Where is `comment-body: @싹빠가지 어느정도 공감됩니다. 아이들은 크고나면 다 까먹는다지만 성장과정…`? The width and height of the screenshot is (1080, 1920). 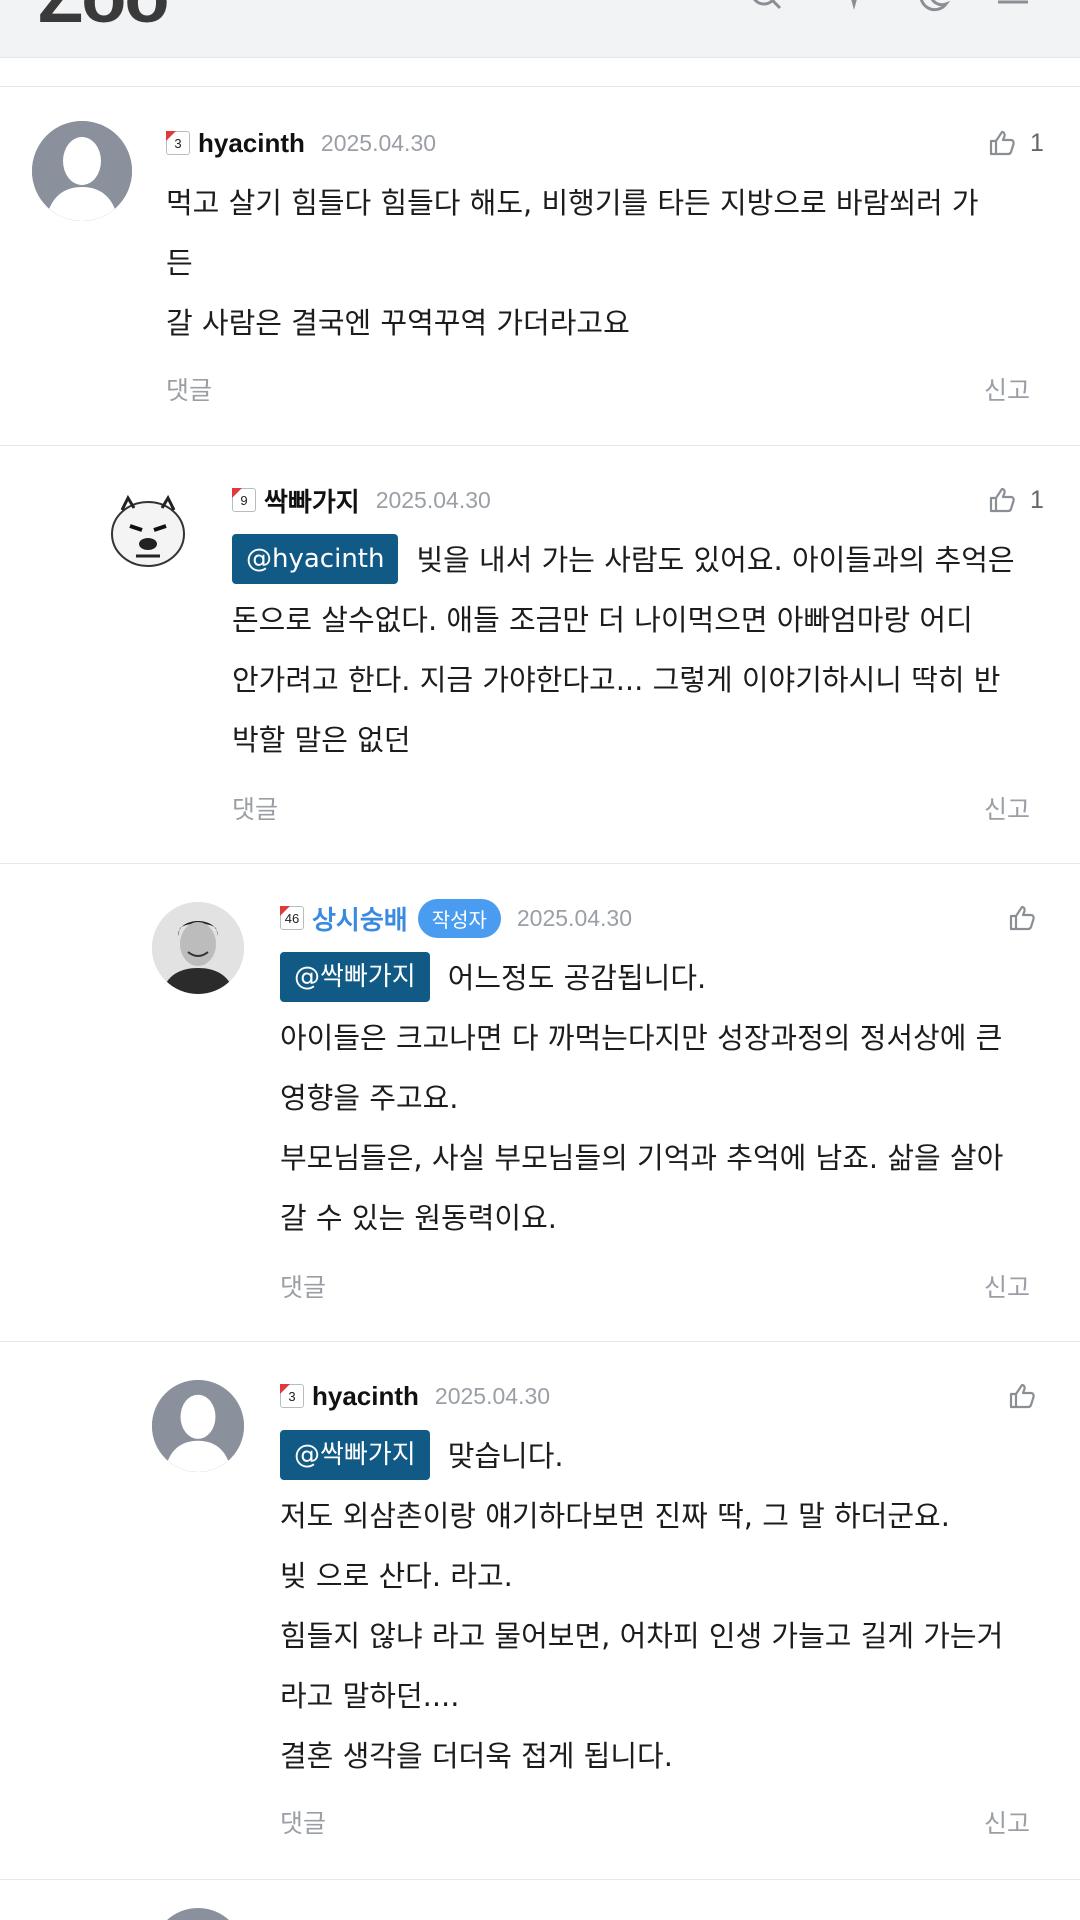
comment-body: @싹빠가지 어느정도 공감됩니다. 아이들은 크고나면 다 까먹는다지만 성장과정… is located at coordinates (641, 1098).